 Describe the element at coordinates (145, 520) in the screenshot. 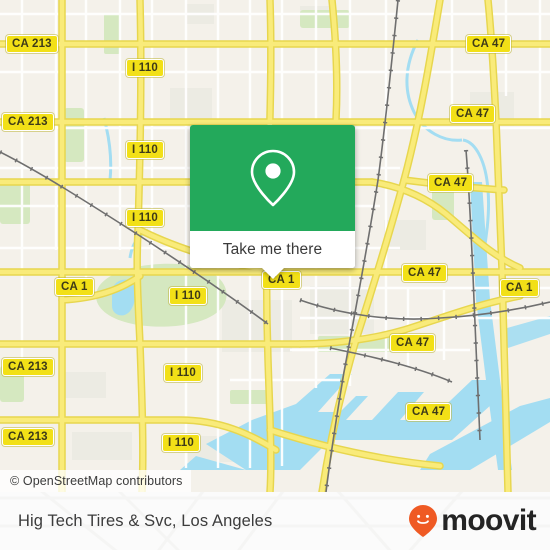

I see `place-name-label: Hig Tech Tires & Svc, Los Angeles` at that location.